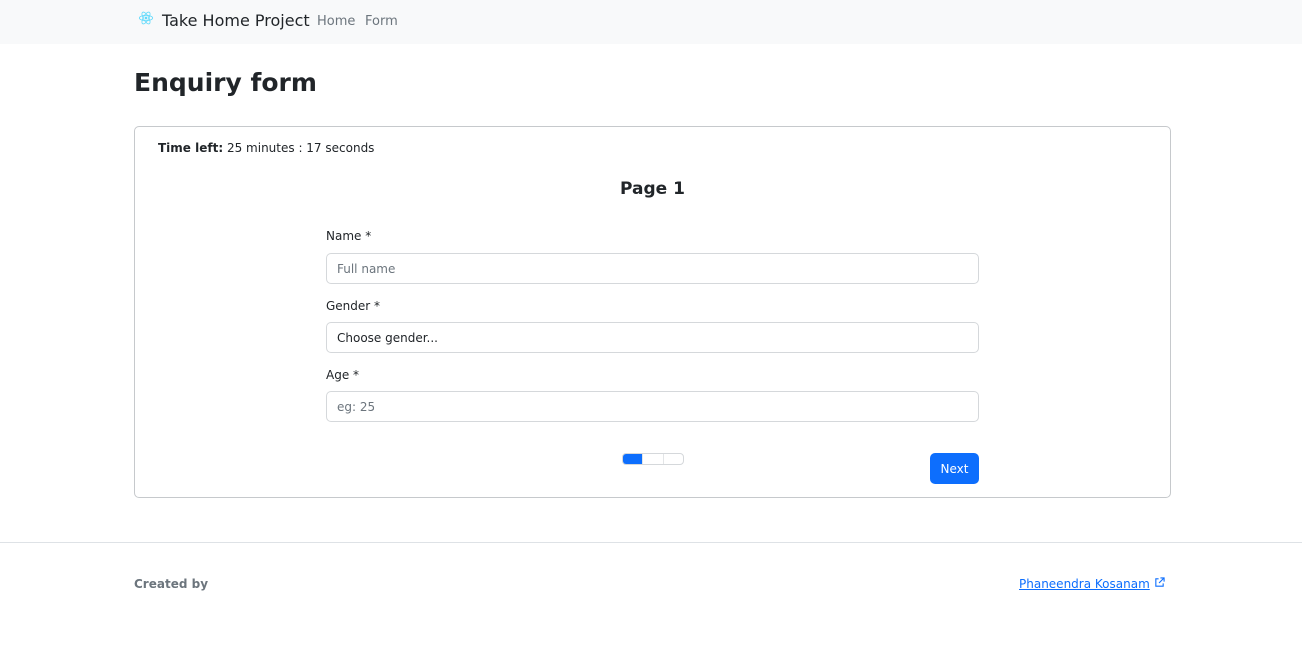 The height and width of the screenshot is (652, 1302). What do you see at coordinates (381, 21) in the screenshot?
I see `nav-link-form: Form` at bounding box center [381, 21].